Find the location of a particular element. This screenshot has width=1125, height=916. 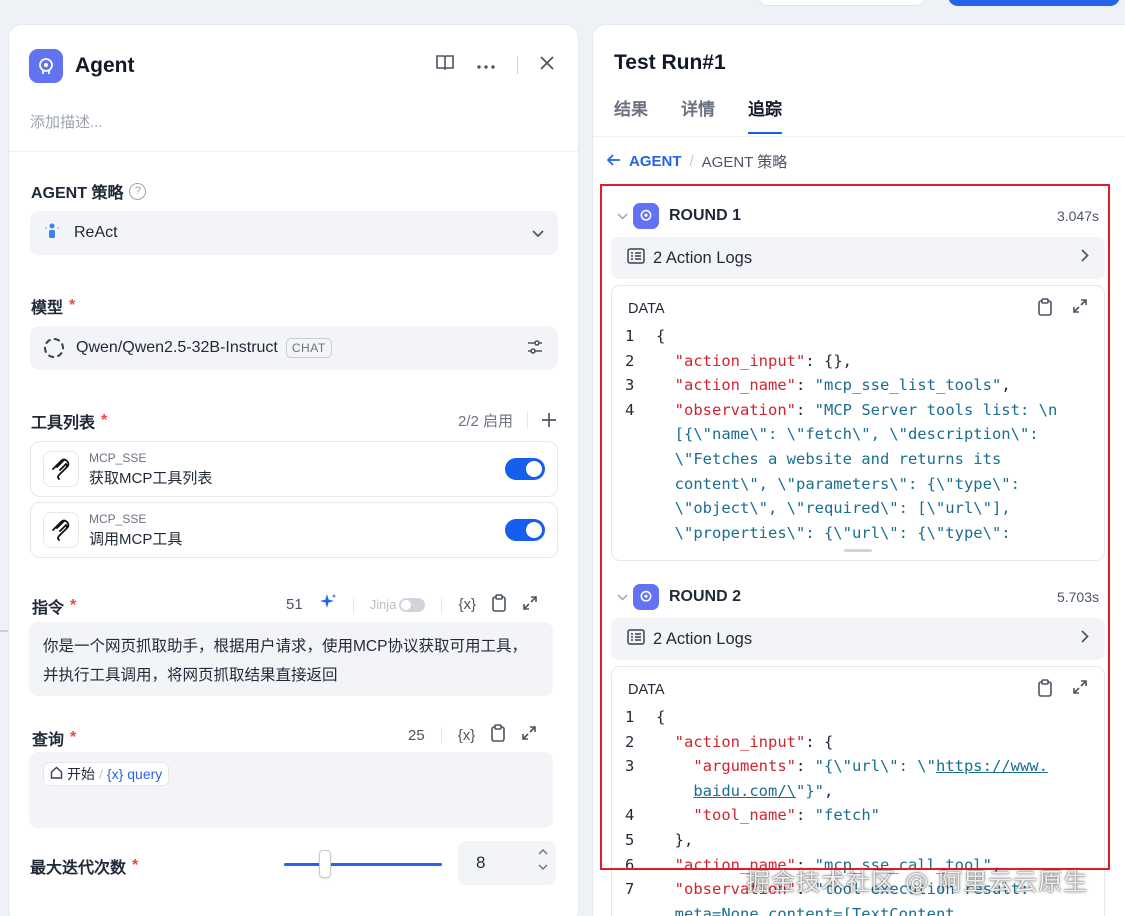

code-line: [{\"name\": \"fetch\", \"description\": is located at coordinates (856, 434).